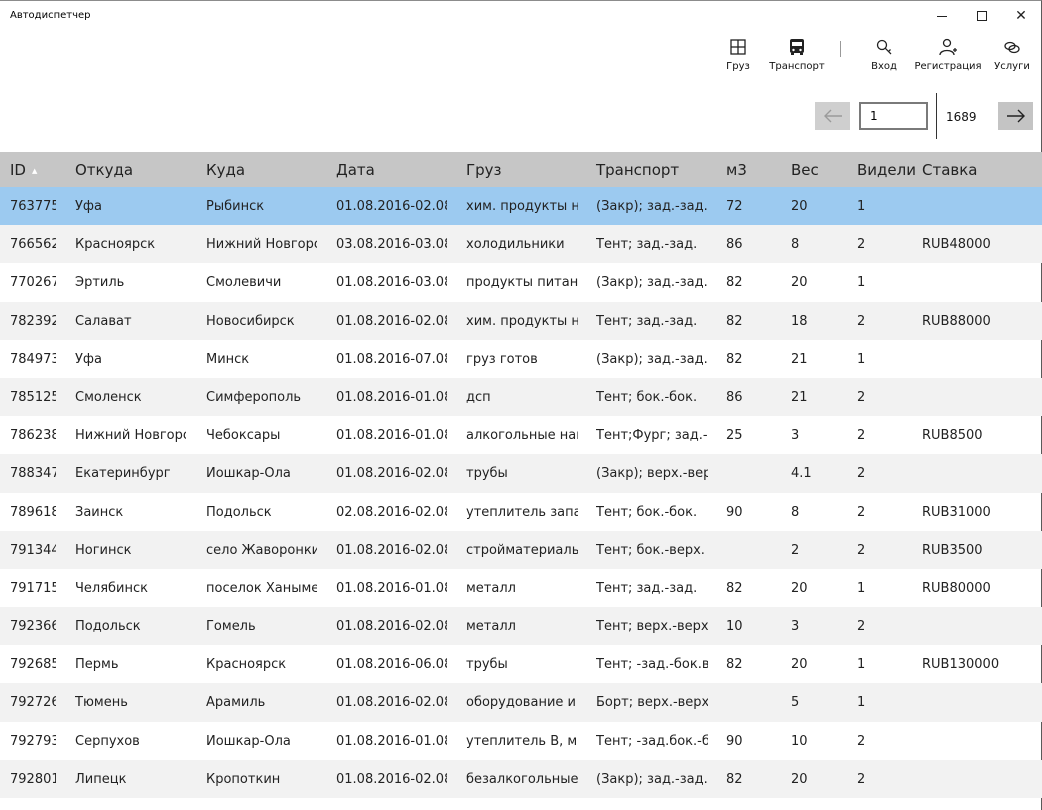  Describe the element at coordinates (832, 116) in the screenshot. I see `prev-page-button` at that location.